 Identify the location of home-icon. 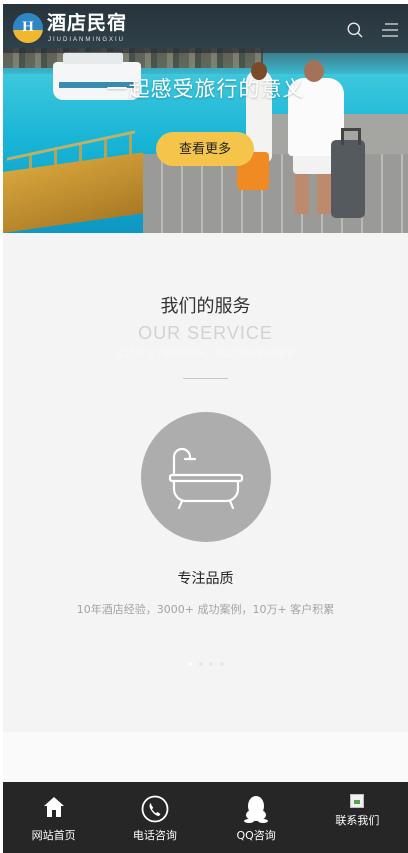
(53, 807).